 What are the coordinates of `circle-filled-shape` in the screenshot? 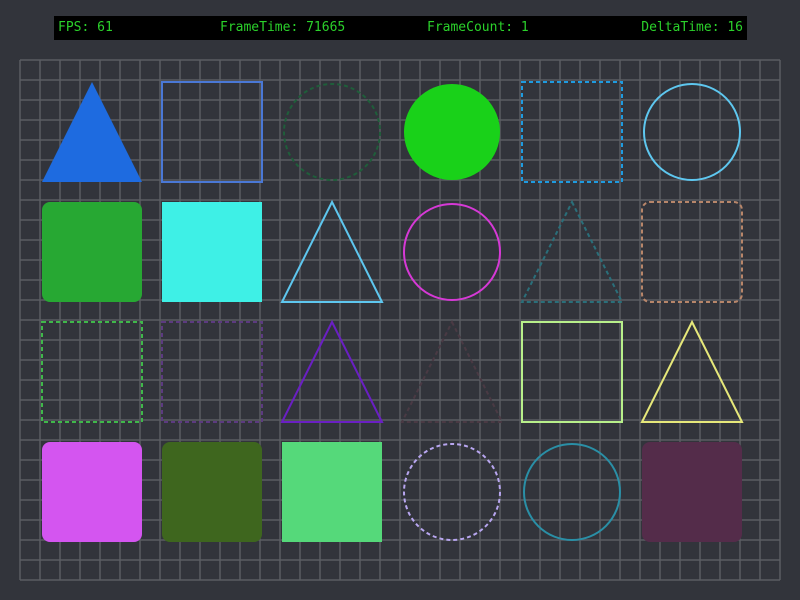 It's located at (452, 132).